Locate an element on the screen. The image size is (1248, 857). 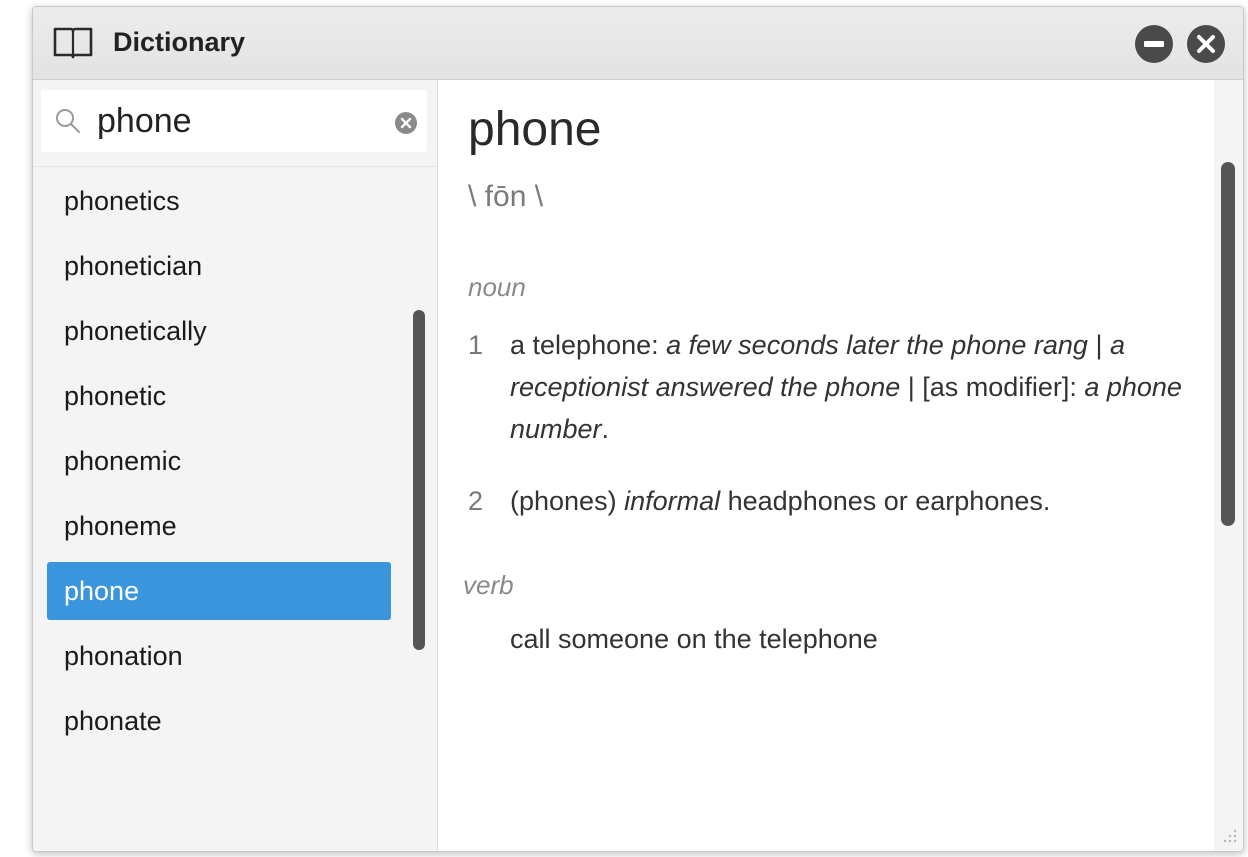
sidebar-divider is located at coordinates (235, 166).